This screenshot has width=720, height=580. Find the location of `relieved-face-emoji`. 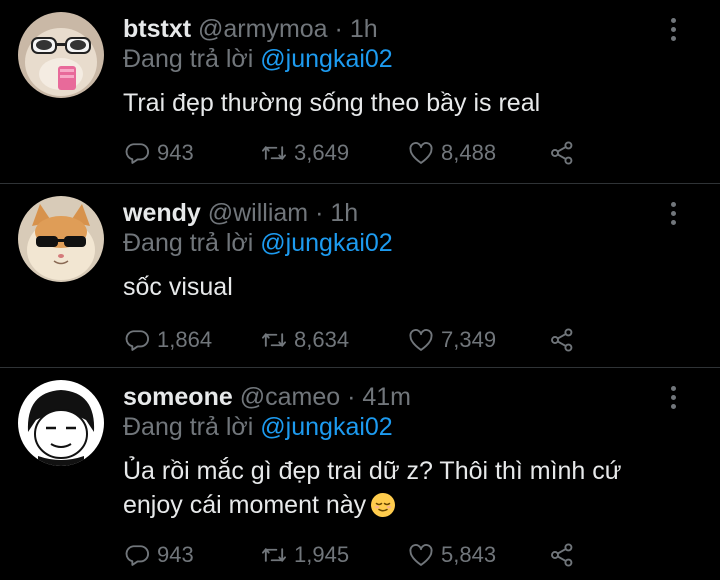

relieved-face-emoji is located at coordinates (383, 505).